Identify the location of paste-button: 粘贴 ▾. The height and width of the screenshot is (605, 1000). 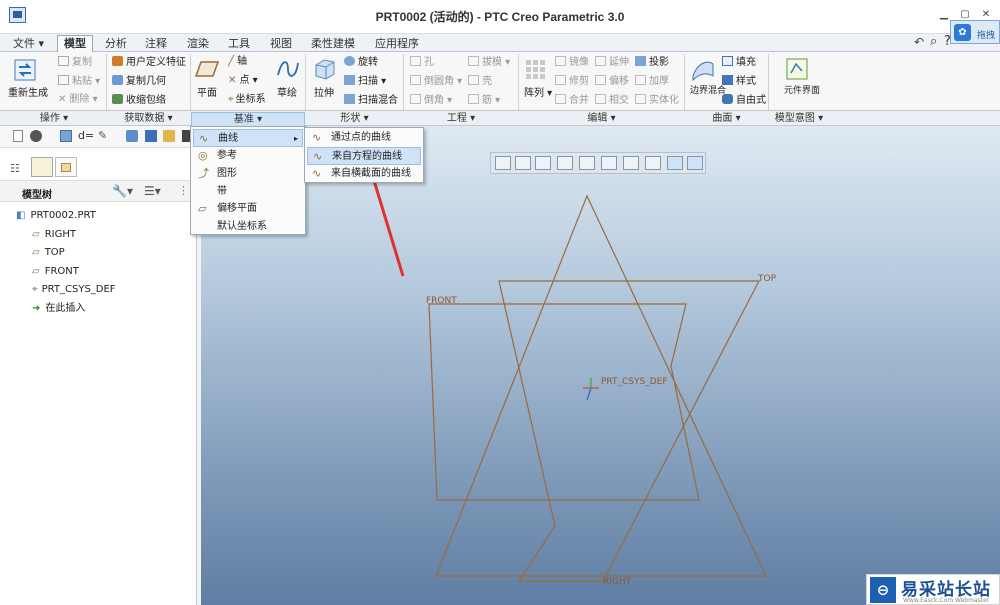
(79, 81).